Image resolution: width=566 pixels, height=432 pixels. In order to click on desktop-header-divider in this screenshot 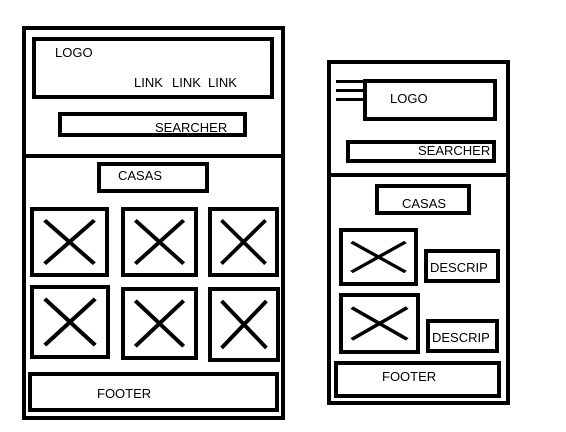, I will do `click(153, 156)`.